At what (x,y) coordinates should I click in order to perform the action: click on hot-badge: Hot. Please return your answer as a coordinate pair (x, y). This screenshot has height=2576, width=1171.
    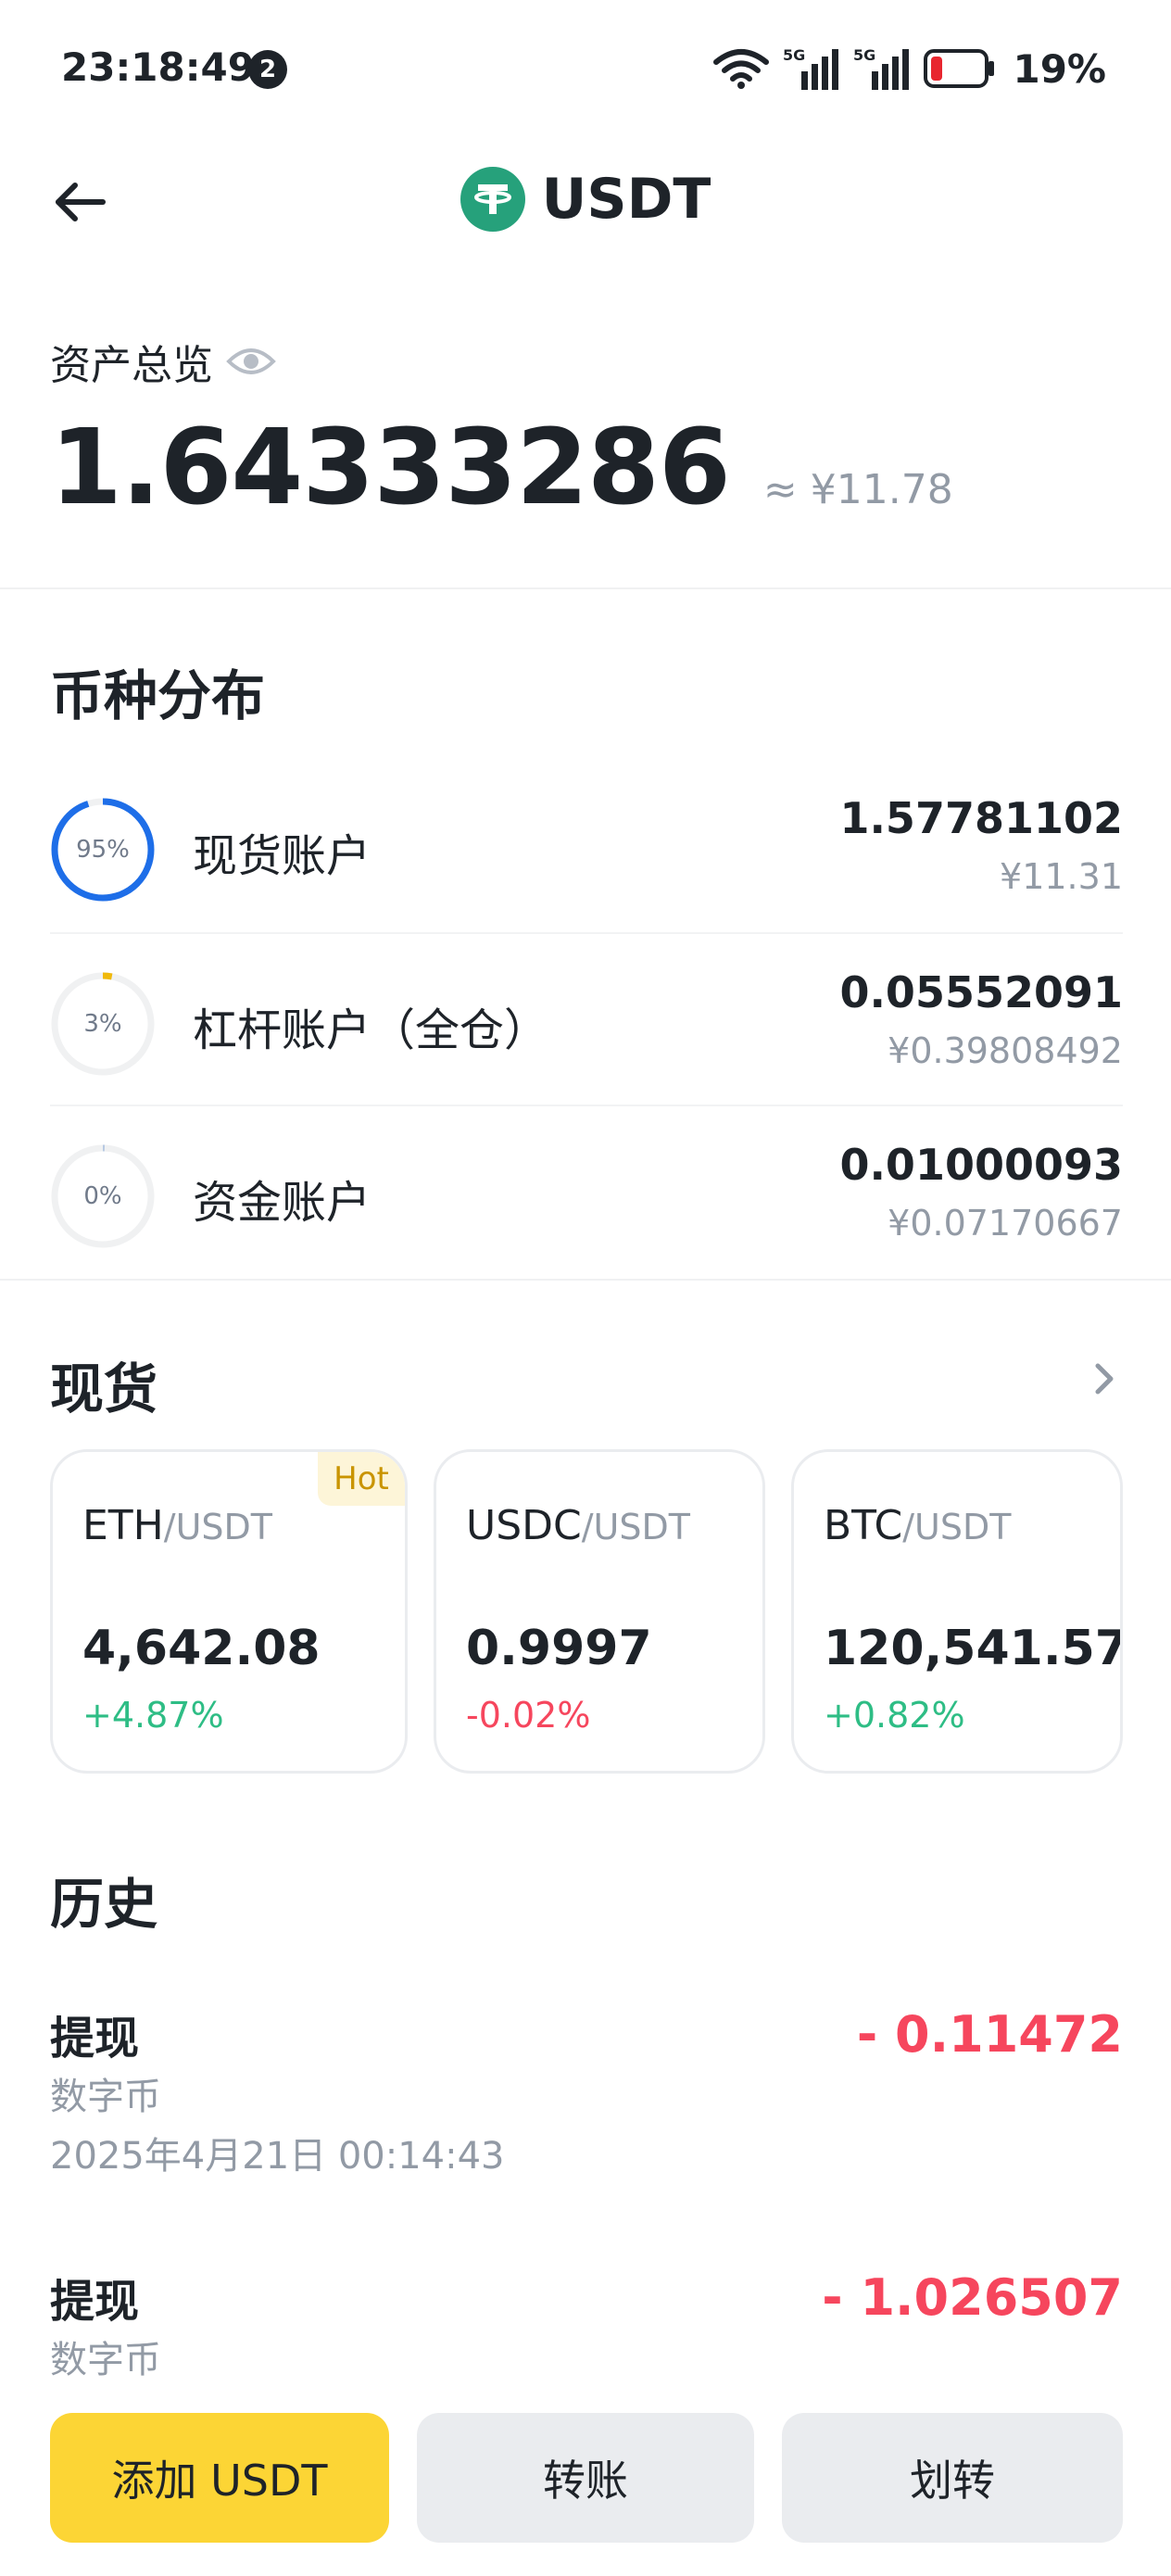
    Looking at the image, I should click on (362, 1479).